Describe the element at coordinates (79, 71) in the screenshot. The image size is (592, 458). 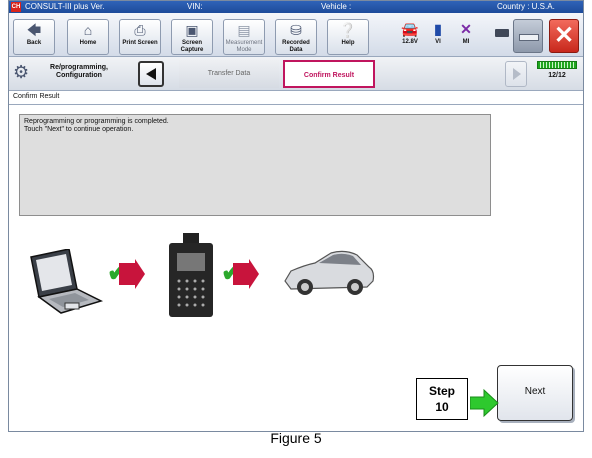
I see `section-label: Re/programming, Configuration` at that location.